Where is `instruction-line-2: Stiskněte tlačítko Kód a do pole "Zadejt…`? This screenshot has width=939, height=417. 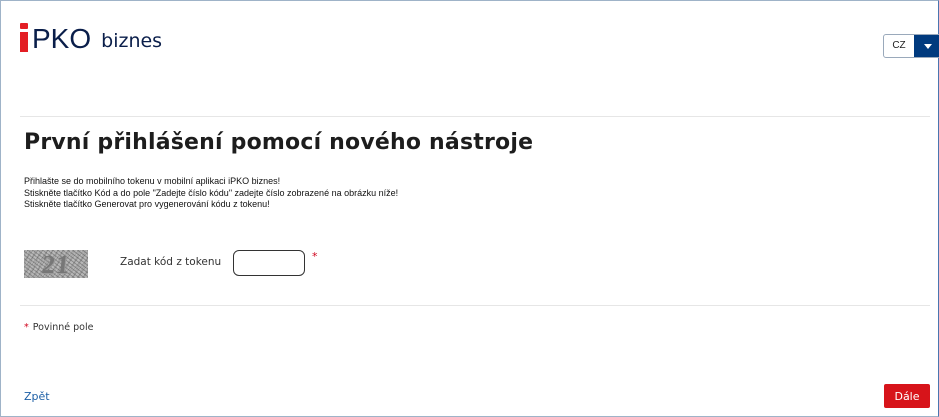
instruction-line-2: Stiskněte tlačítko Kód a do pole "Zadejt… is located at coordinates (211, 192).